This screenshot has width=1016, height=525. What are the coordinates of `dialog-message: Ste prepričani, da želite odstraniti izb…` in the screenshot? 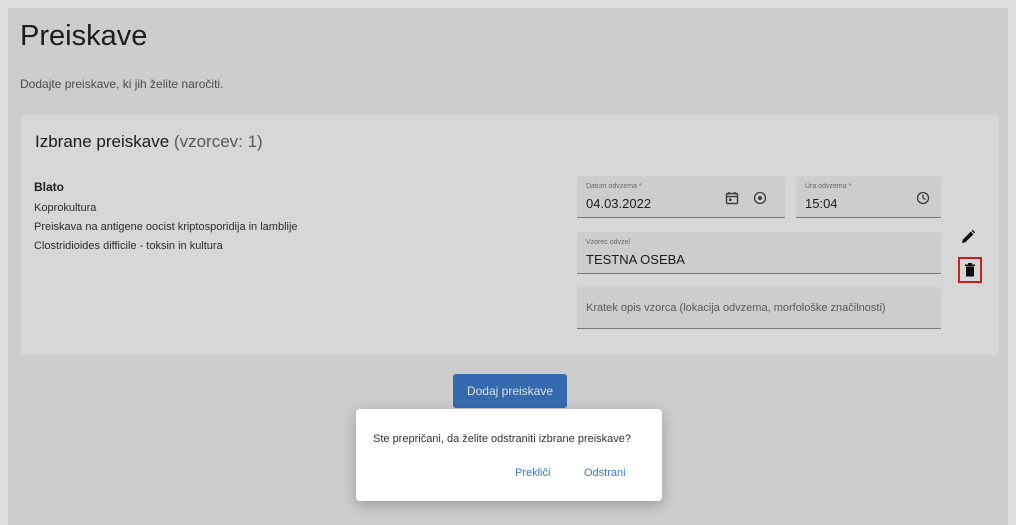 It's located at (502, 439).